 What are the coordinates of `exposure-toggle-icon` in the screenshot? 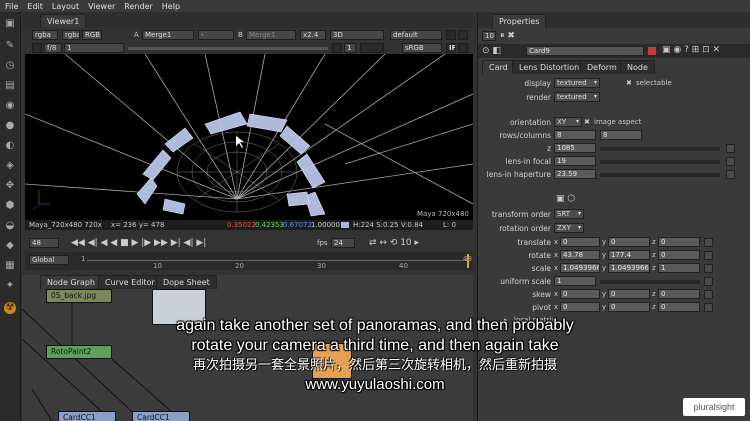 It's located at (37, 48).